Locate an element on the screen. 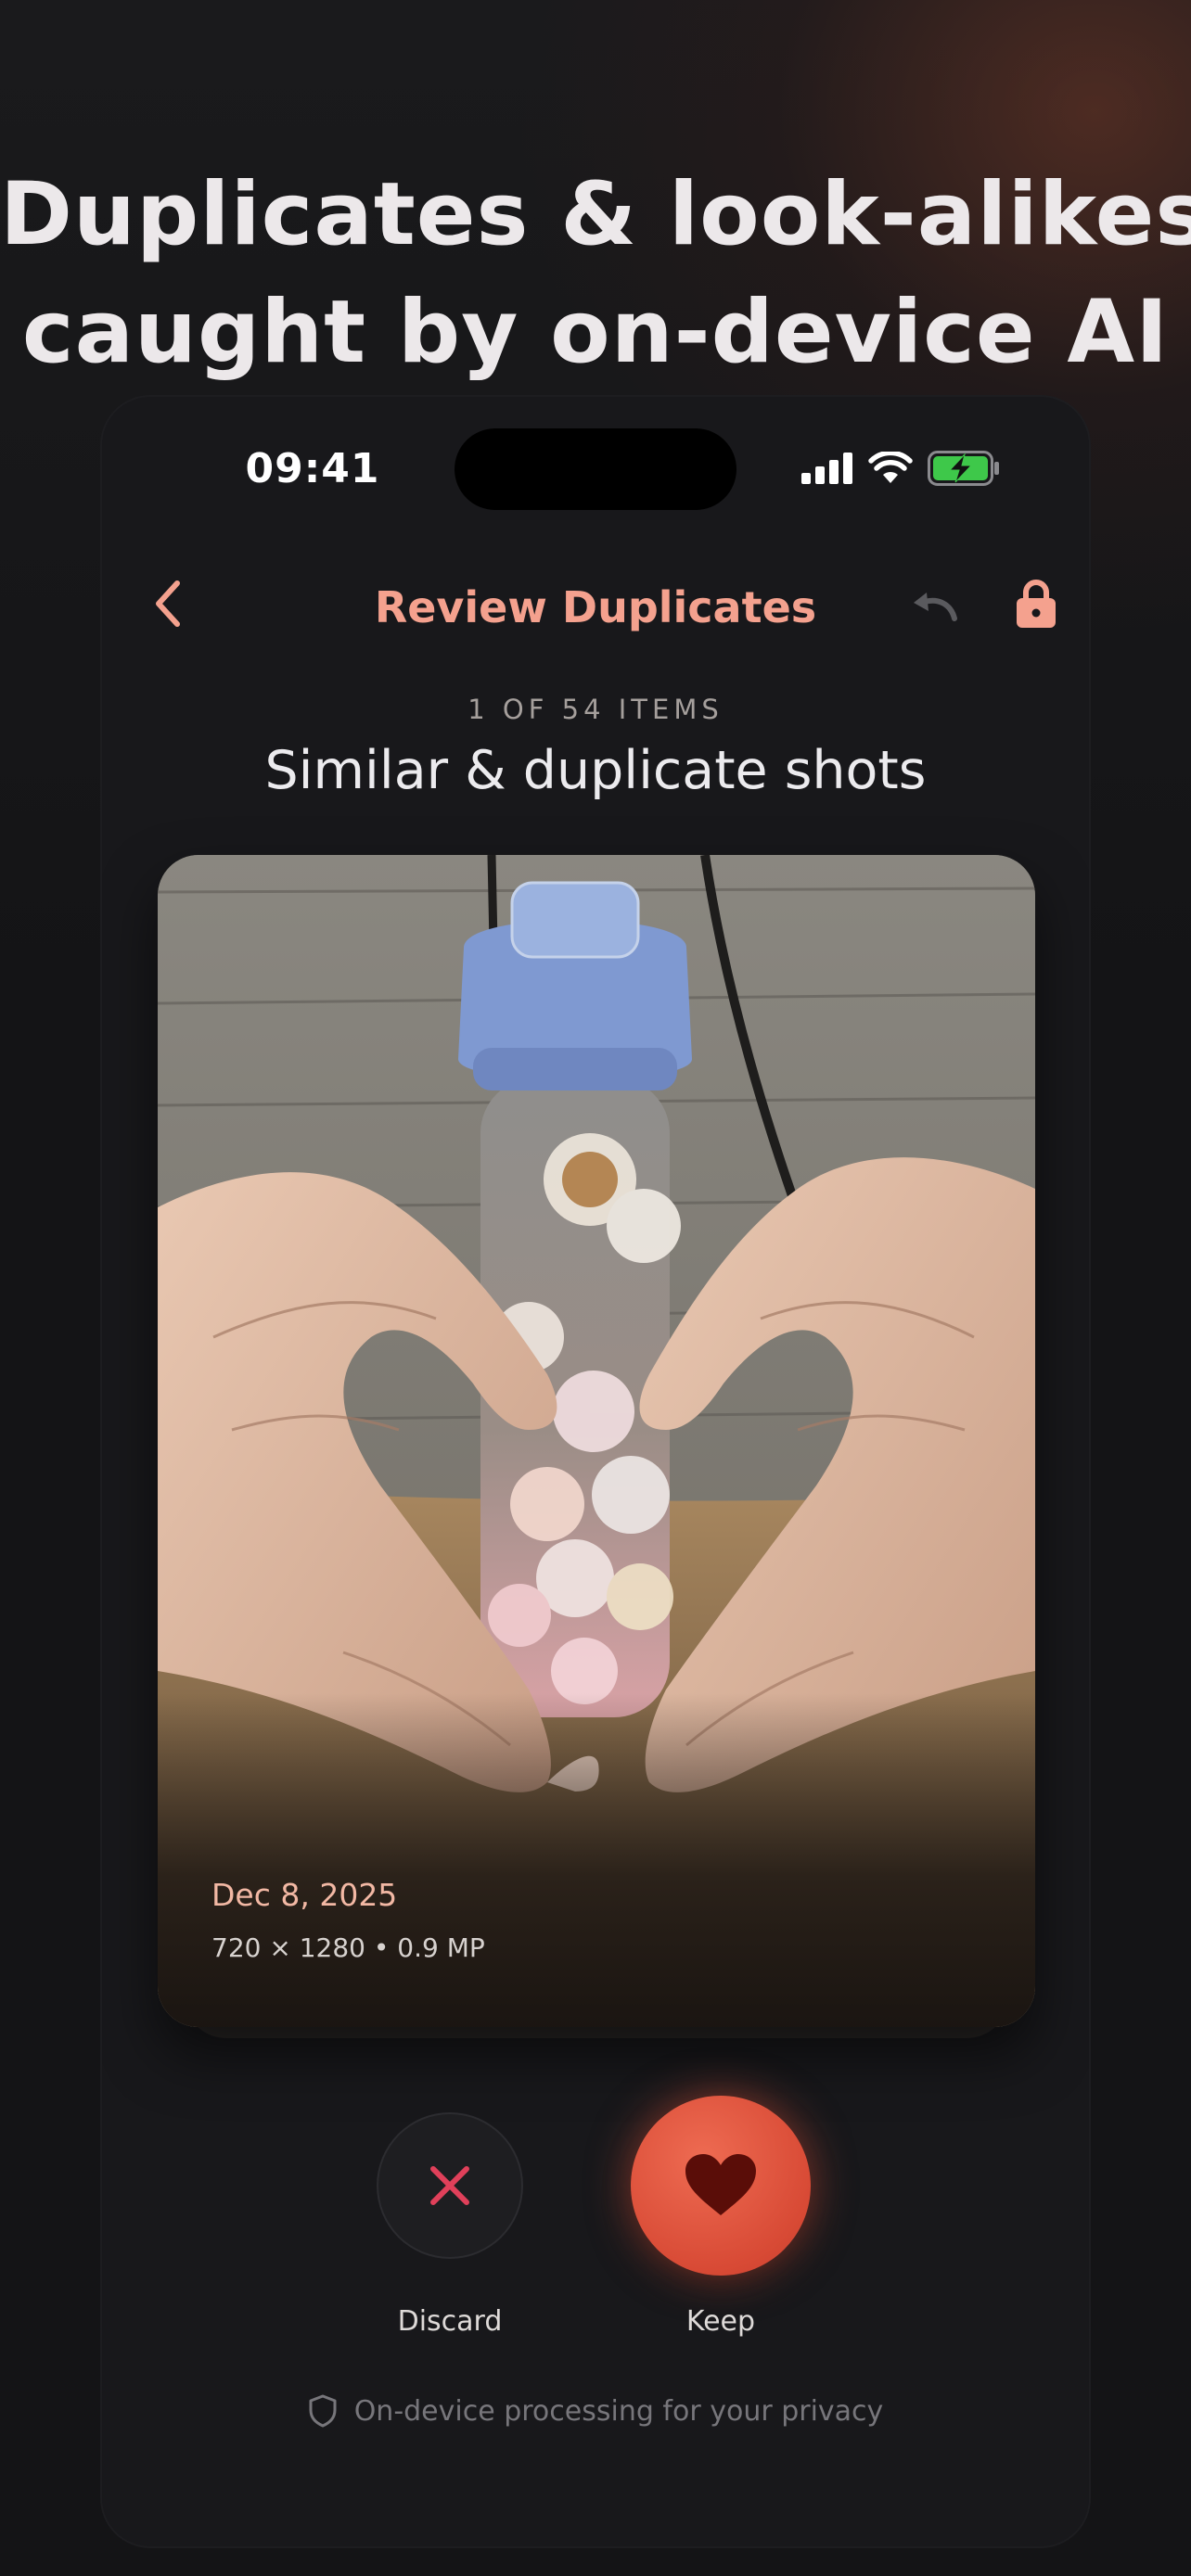 The width and height of the screenshot is (1191, 2576). heart-icon is located at coordinates (720, 2184).